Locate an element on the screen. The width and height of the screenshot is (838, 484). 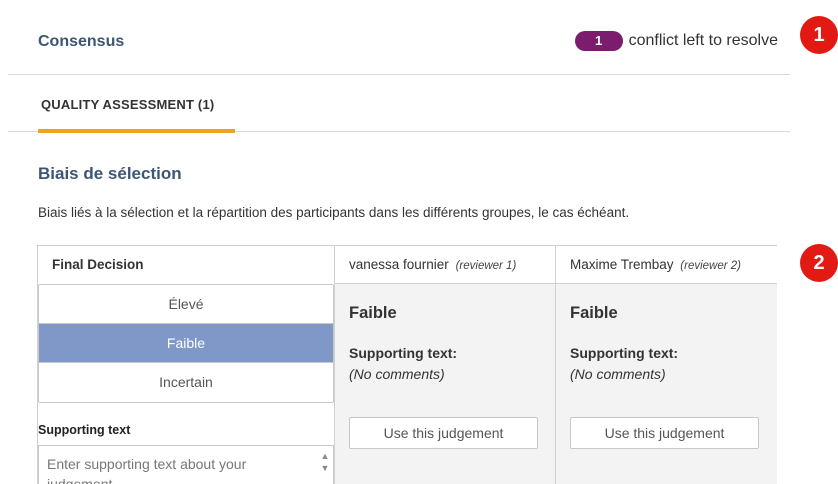
conflict-status: 1 conflict left to resolve is located at coordinates (676, 41).